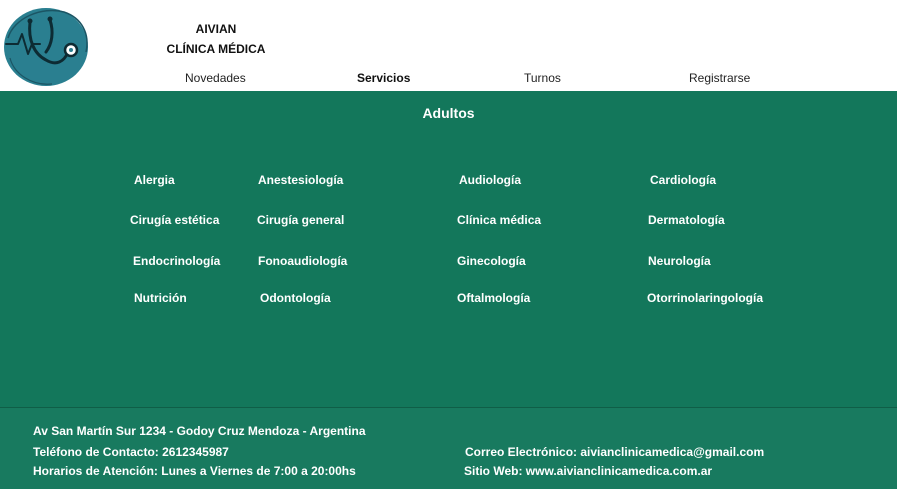 Image resolution: width=897 pixels, height=489 pixels. Describe the element at coordinates (174, 220) in the screenshot. I see `service-cirugia-estetica: Cirugía estética` at that location.